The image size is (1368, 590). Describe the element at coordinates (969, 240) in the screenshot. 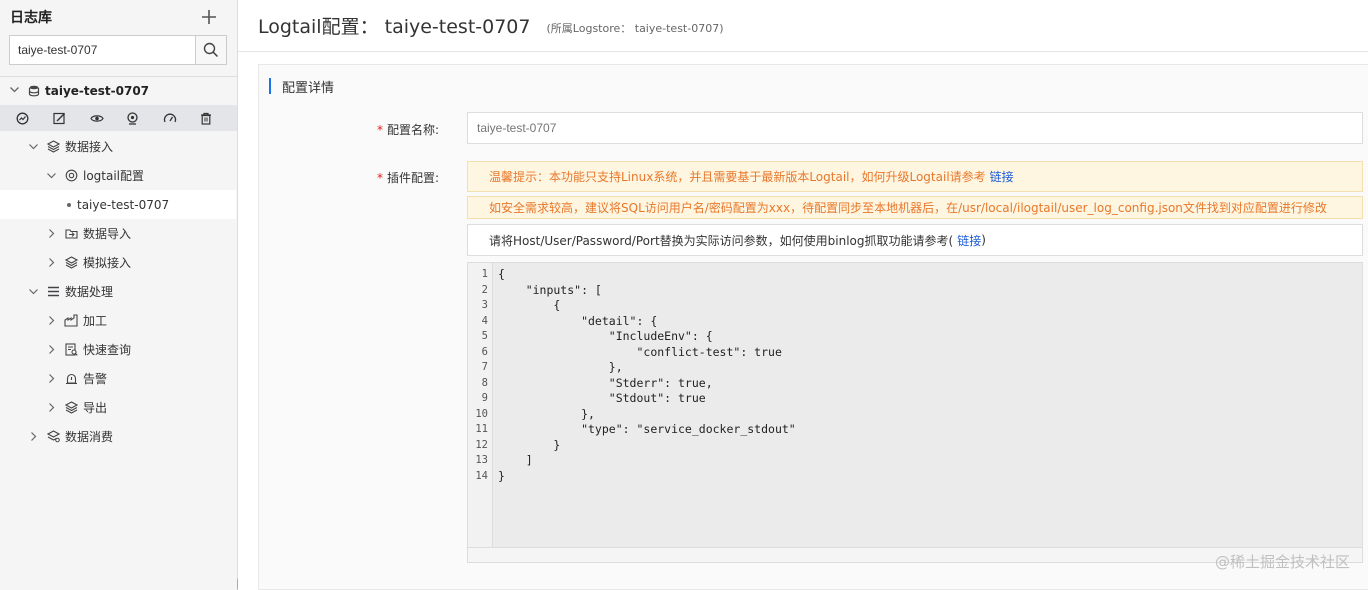

I see `binlog-doc-link: 链接` at that location.